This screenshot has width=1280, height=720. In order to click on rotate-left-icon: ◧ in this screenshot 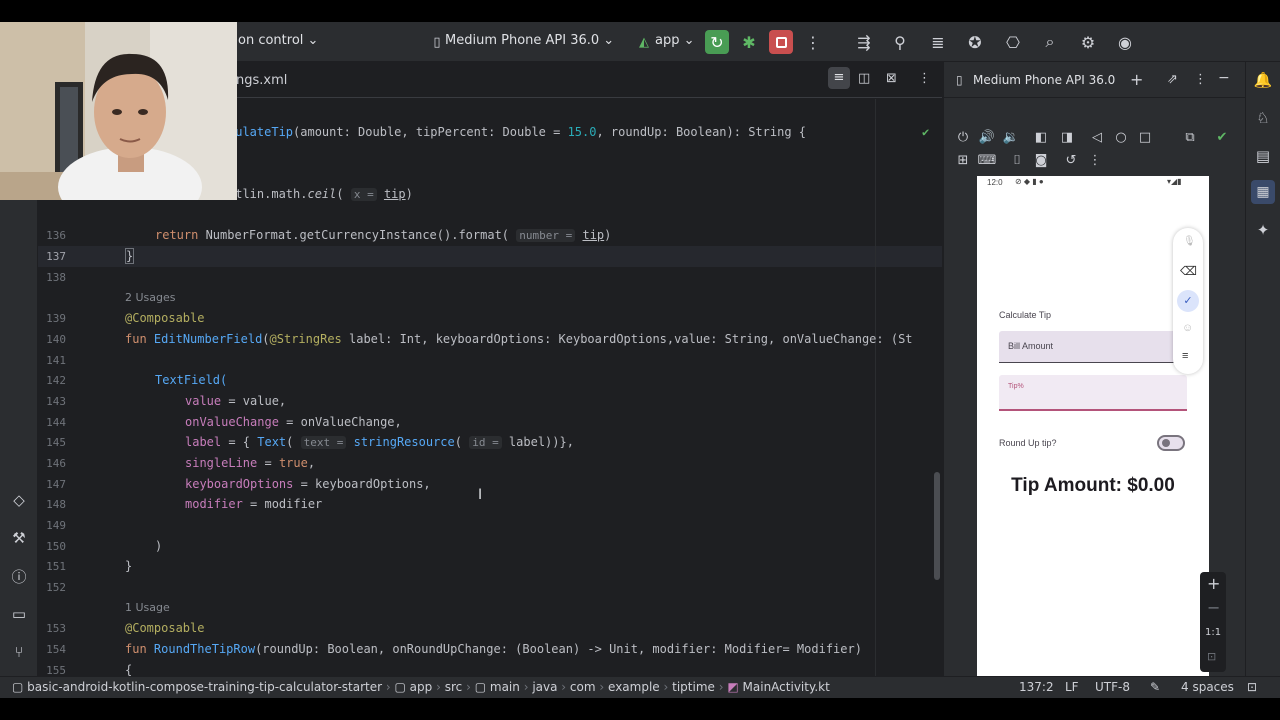, I will do `click(1041, 137)`.